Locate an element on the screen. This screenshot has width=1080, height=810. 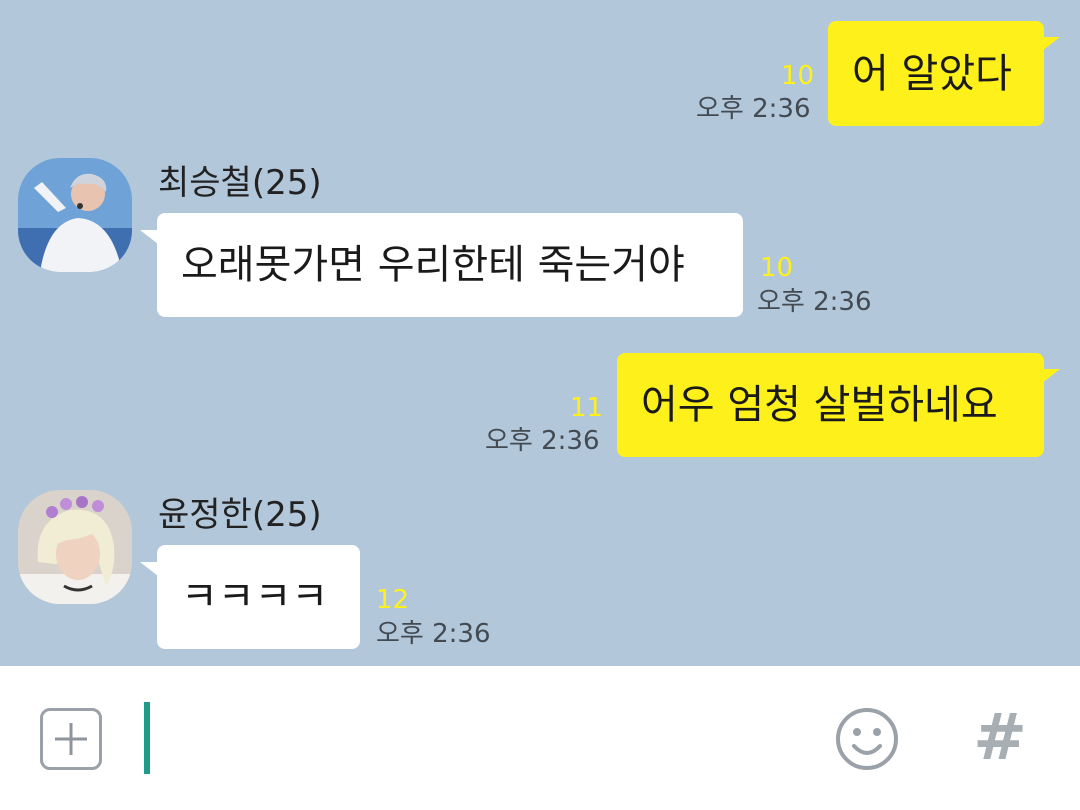
their-message-bubble: 오래못가면 우리한테 죽는거야 is located at coordinates (450, 265).